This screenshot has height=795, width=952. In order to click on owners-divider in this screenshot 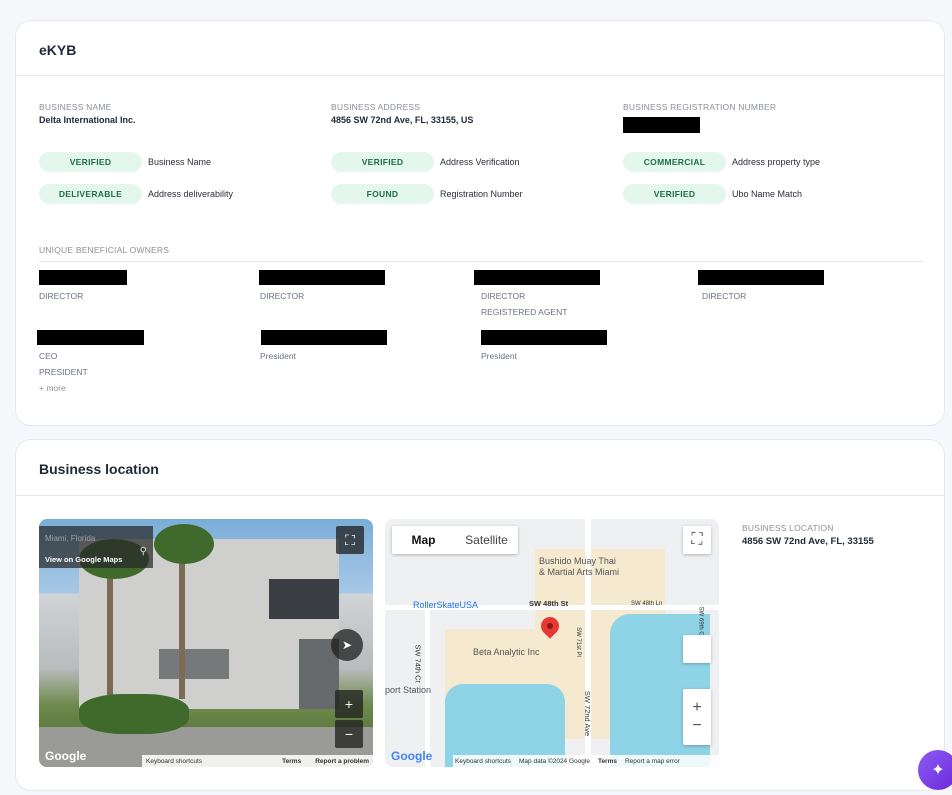, I will do `click(481, 261)`.